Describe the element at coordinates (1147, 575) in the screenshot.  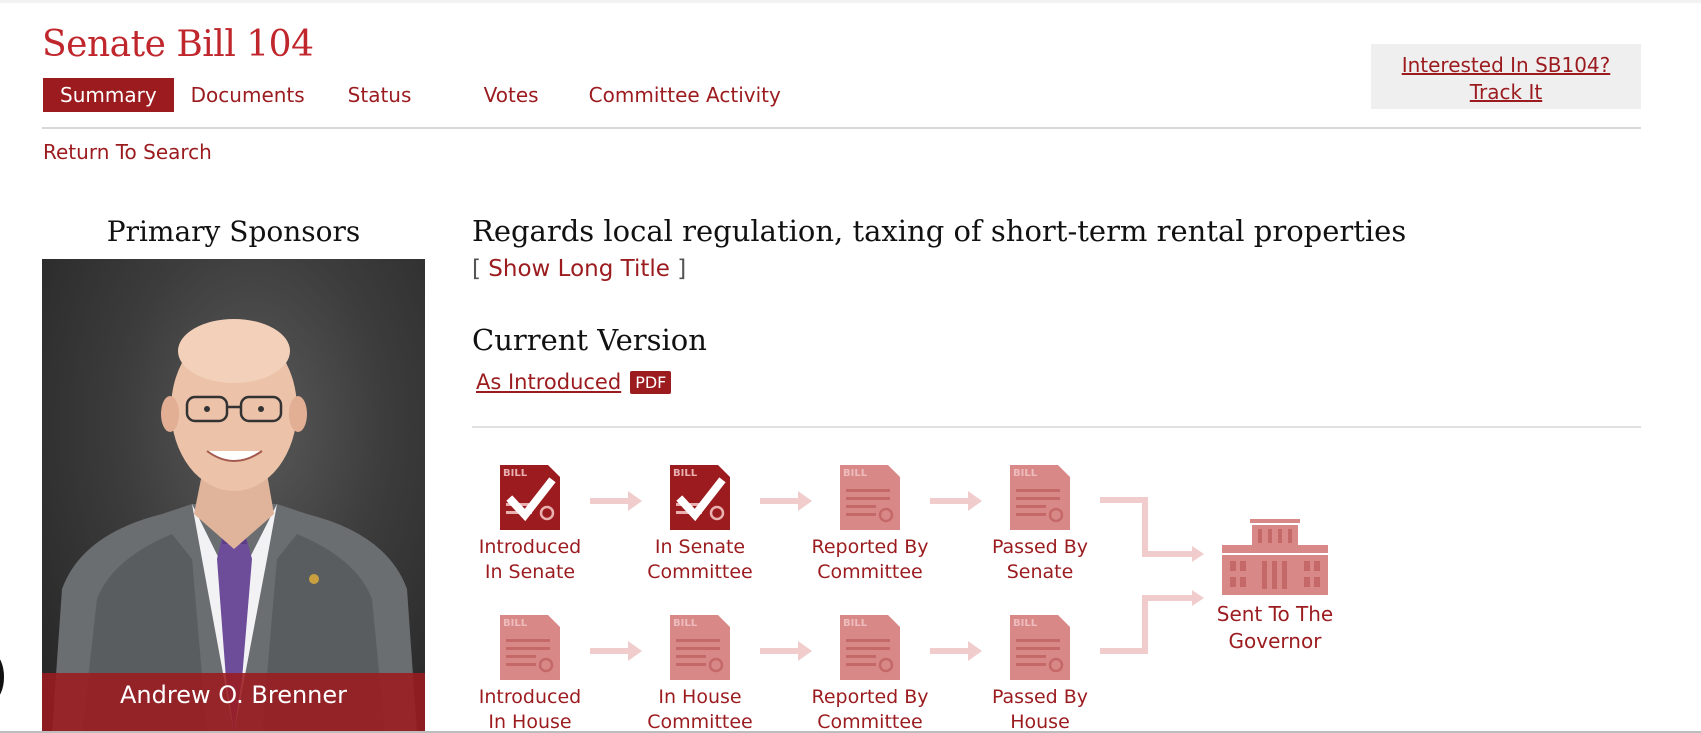
I see `merge-arrow-icon` at that location.